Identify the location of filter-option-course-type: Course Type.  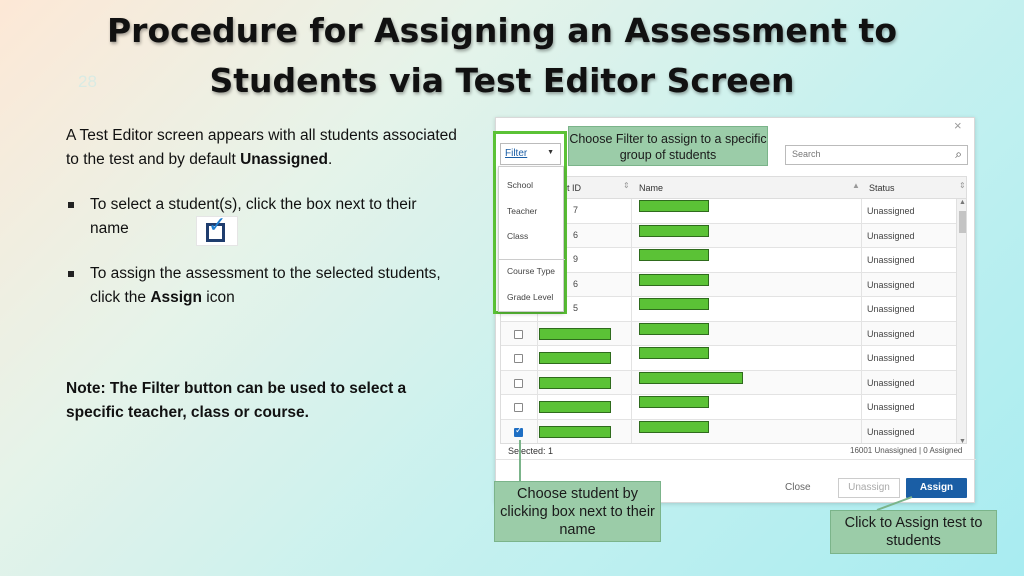
(531, 271).